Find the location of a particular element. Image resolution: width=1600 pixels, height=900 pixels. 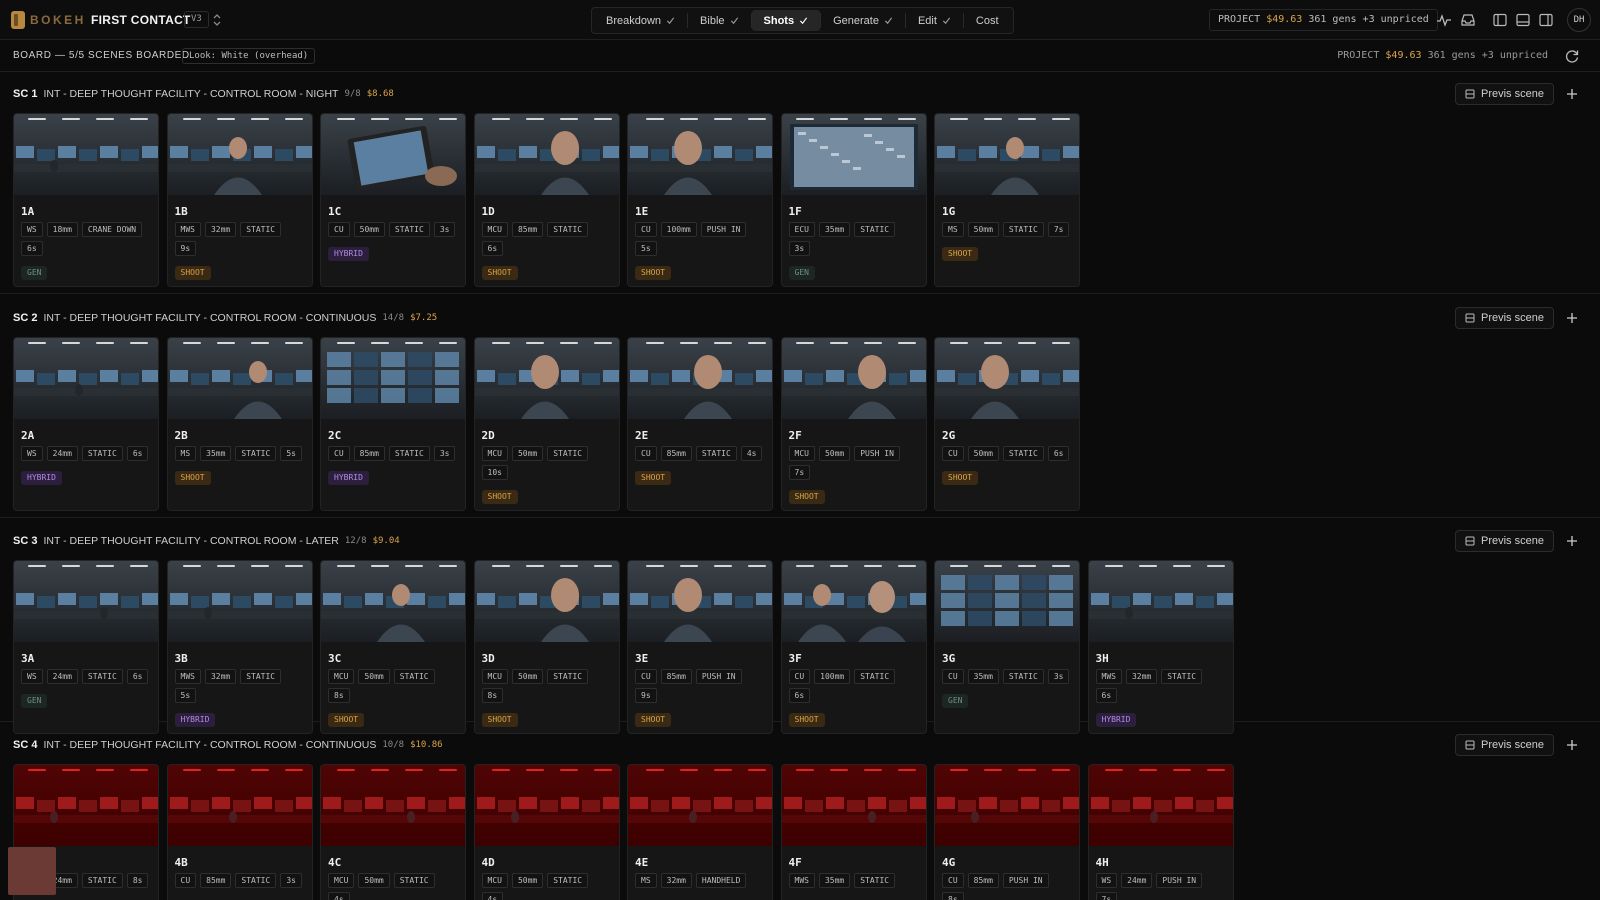

shot-card: 1D MCU 85mm STATIC 6s SHOOT is located at coordinates (546, 200).